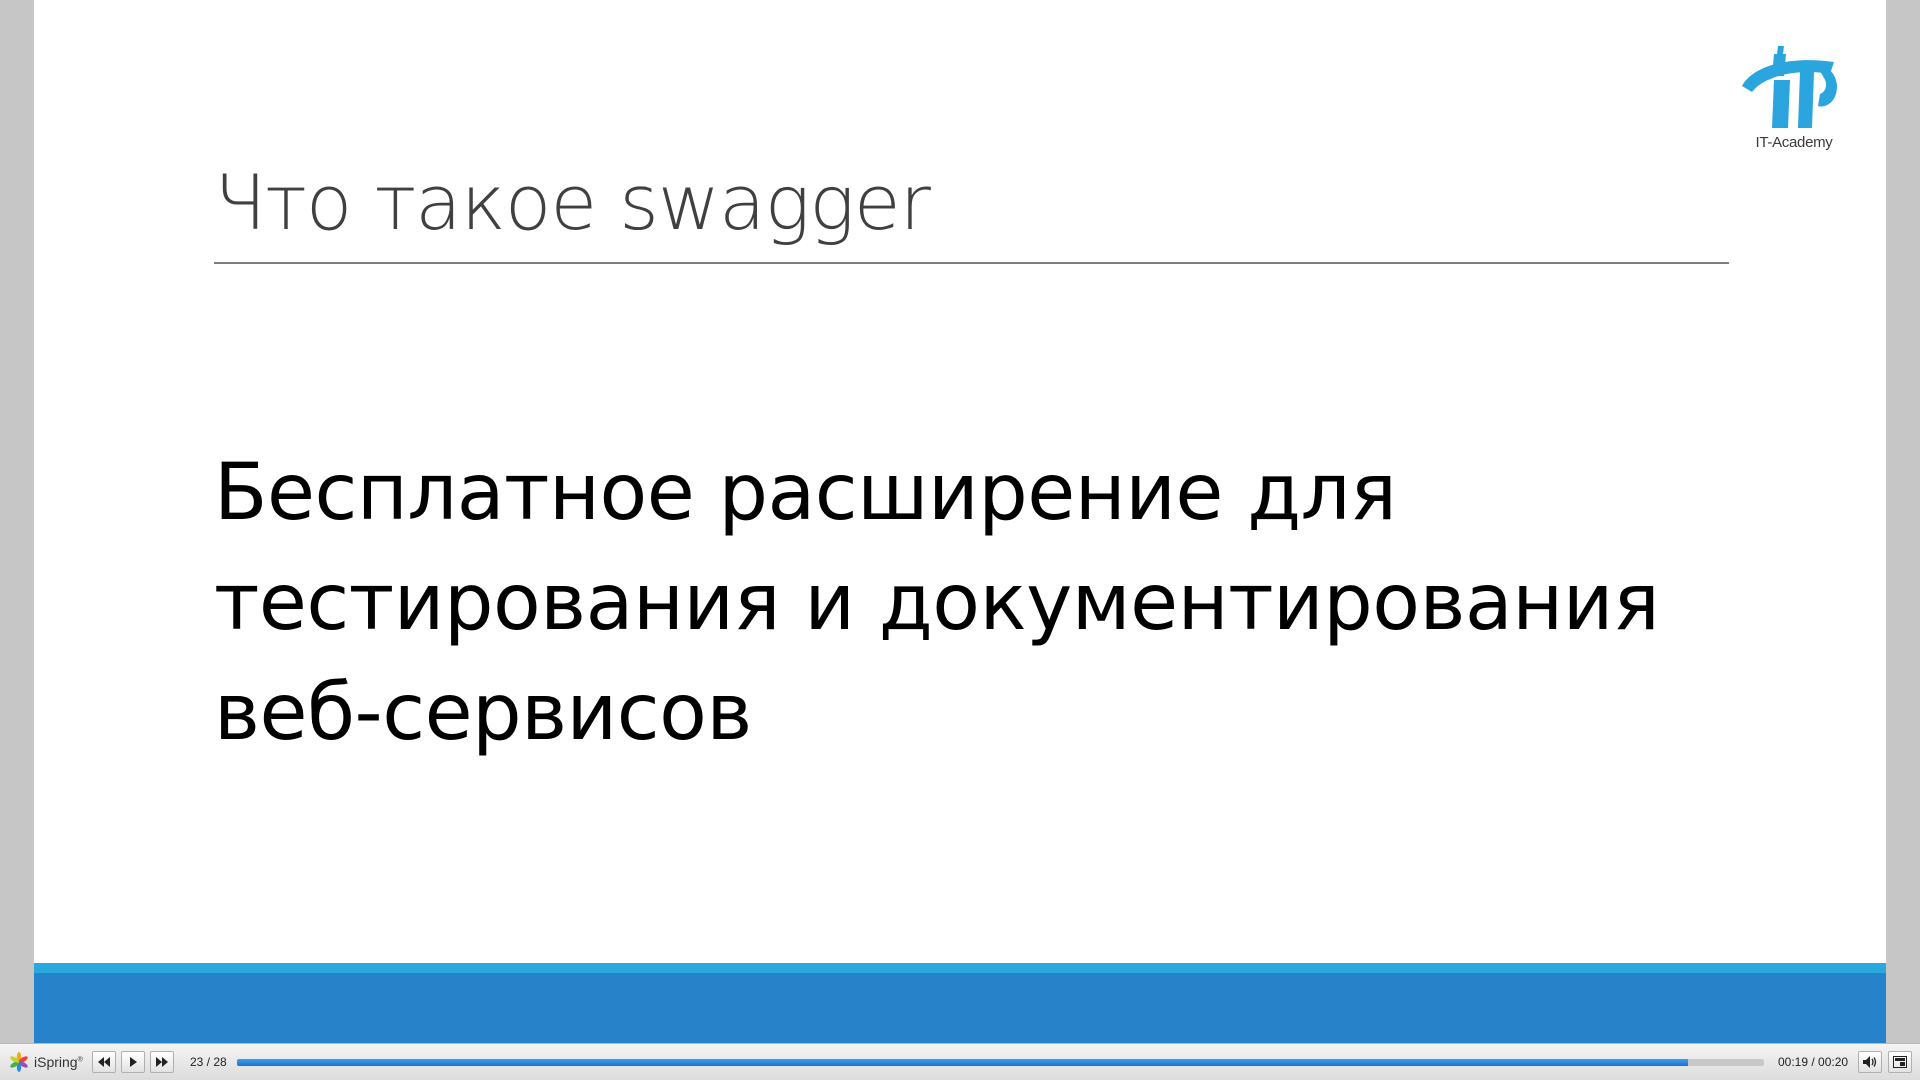 Image resolution: width=1920 pixels, height=1080 pixels. I want to click on speaker-icon, so click(1870, 1062).